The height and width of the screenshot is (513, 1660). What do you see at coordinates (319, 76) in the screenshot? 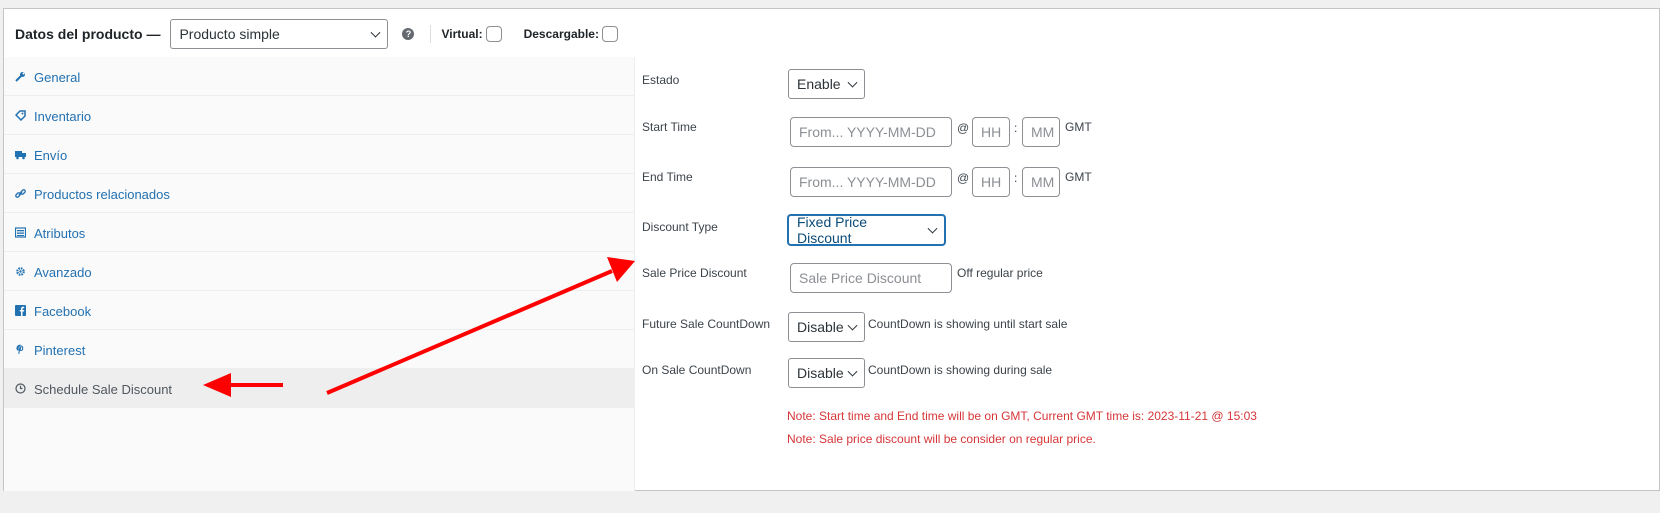
I see `tab-general: General` at bounding box center [319, 76].